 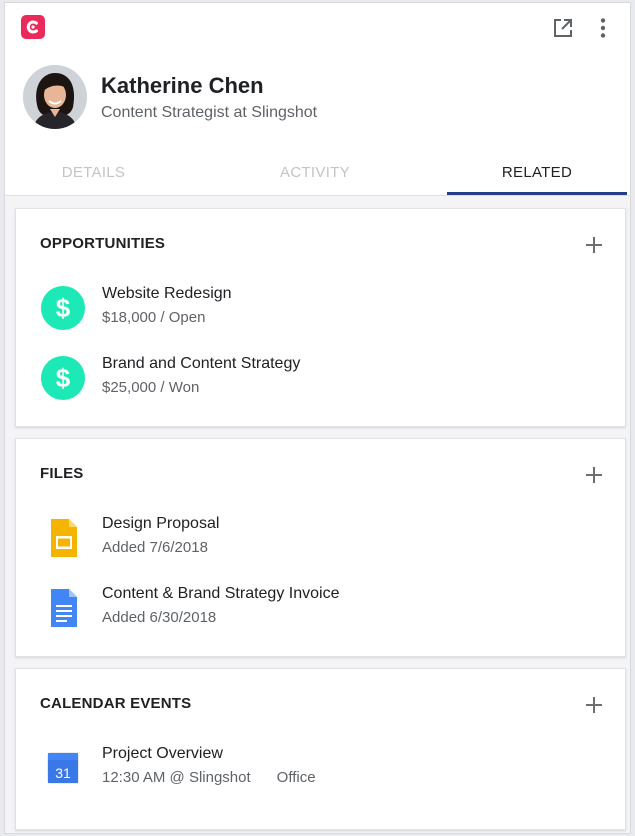 I want to click on event-location: Office, so click(x=296, y=777).